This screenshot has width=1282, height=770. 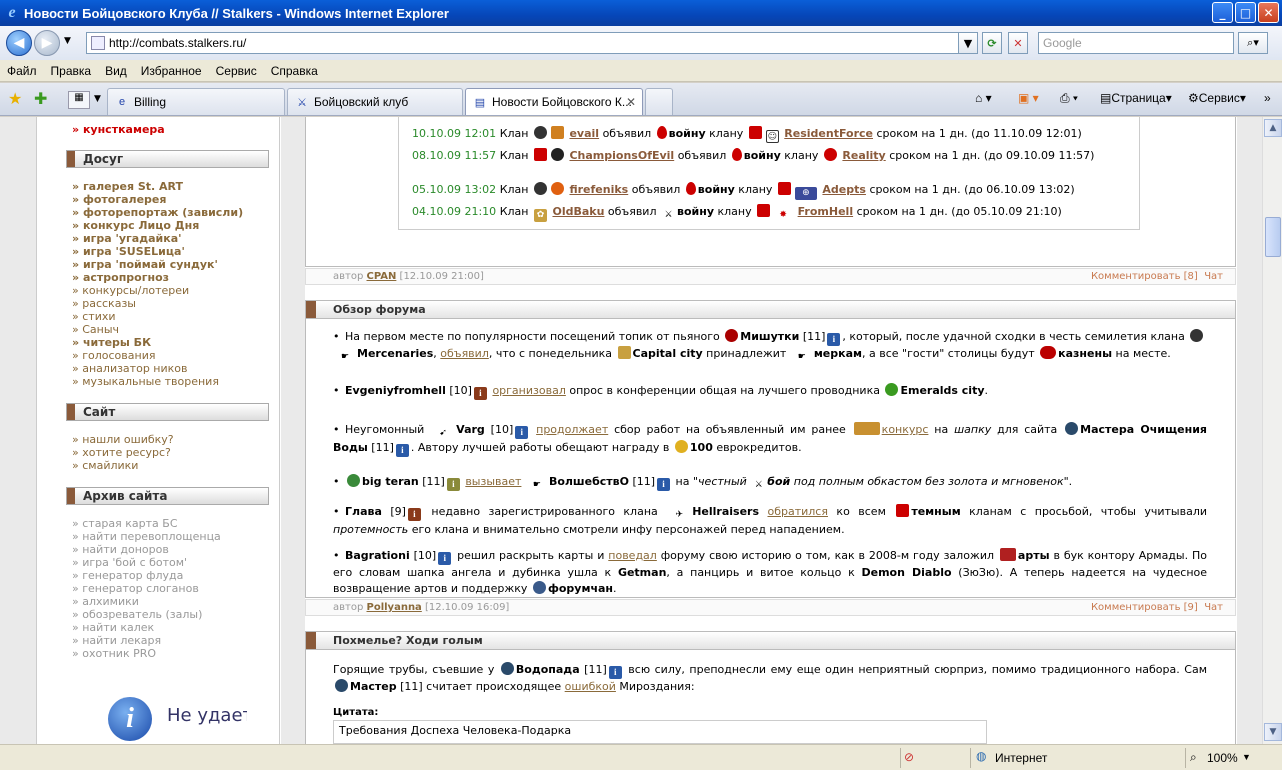 I want to click on tab-fight-club: ⚔ Бойцовский клуб, so click(x=375, y=101).